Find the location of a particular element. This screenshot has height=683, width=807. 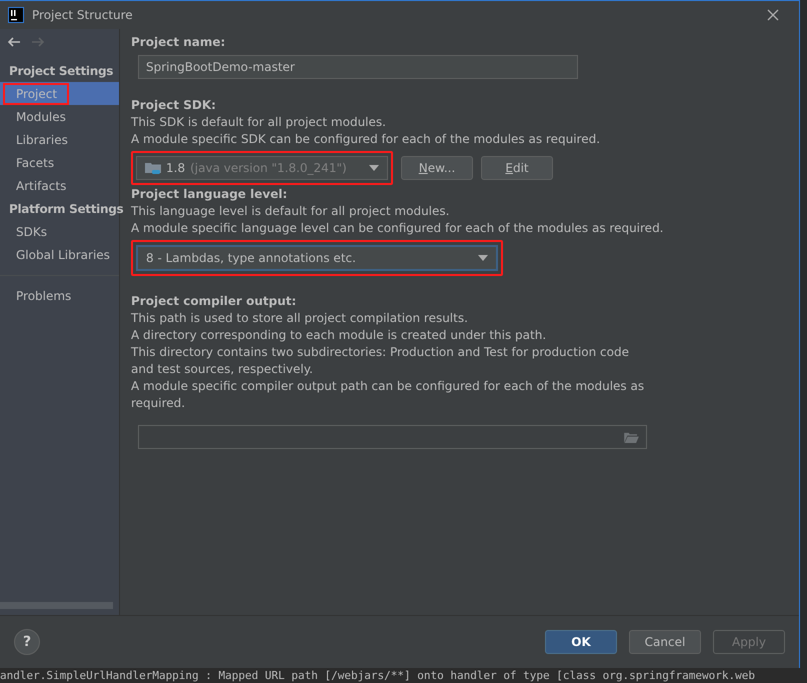

description-text: This language level is default for all project modules. is located at coordinates (290, 211).